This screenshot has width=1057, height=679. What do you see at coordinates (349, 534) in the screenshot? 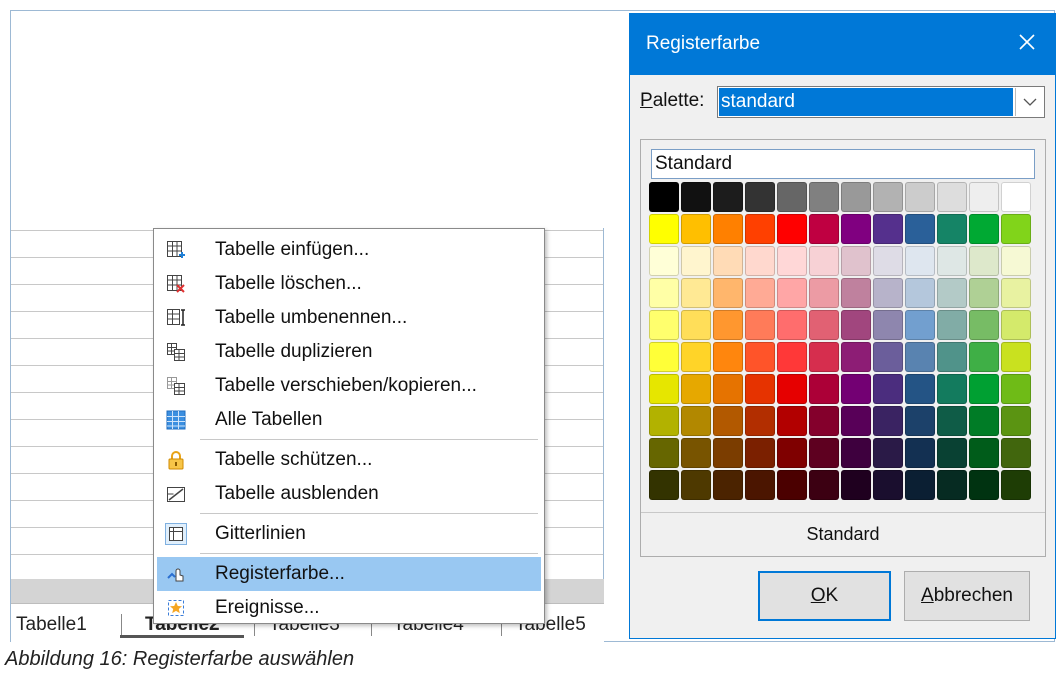
I see `menu-item-gridlines: Gitterlinien` at bounding box center [349, 534].